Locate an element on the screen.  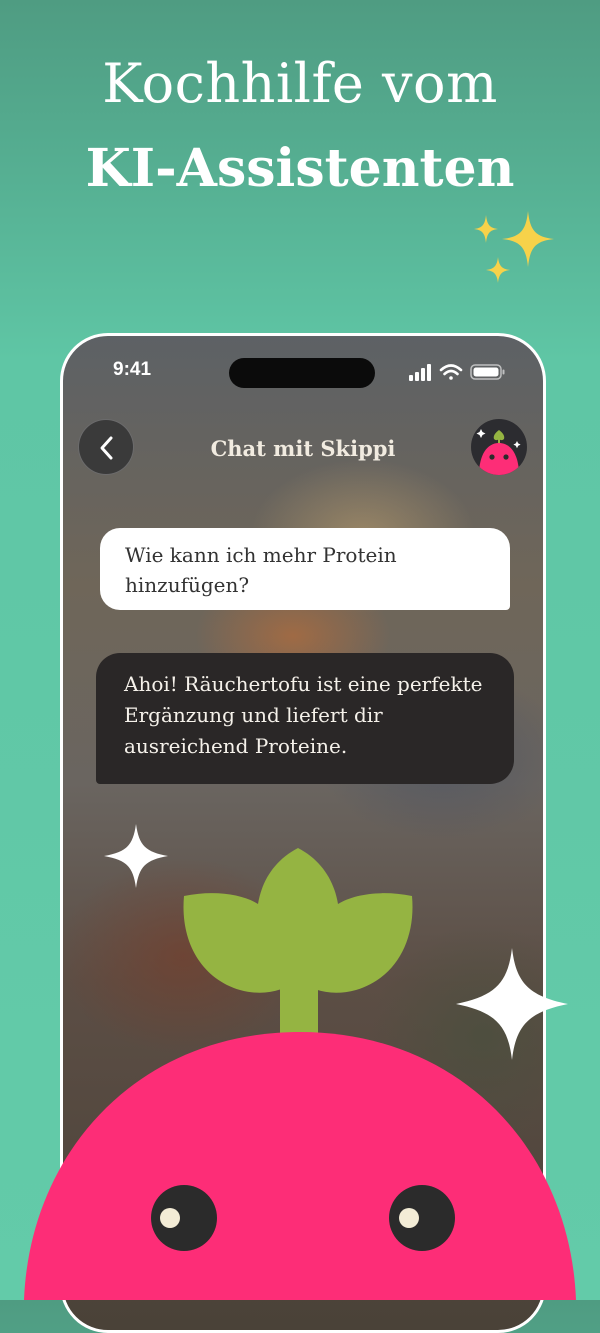
mascot-stem is located at coordinates (299, 1005).